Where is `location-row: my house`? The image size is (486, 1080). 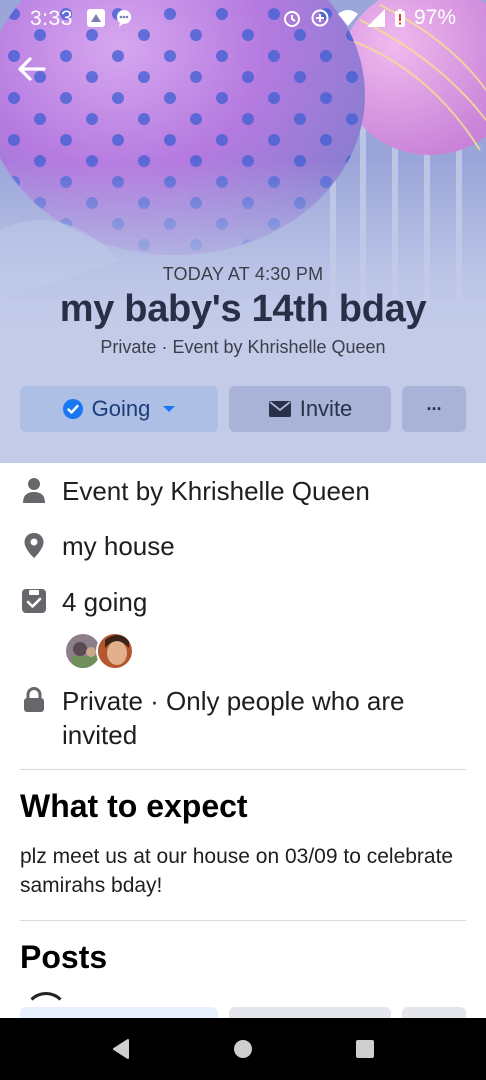 location-row: my house is located at coordinates (243, 546).